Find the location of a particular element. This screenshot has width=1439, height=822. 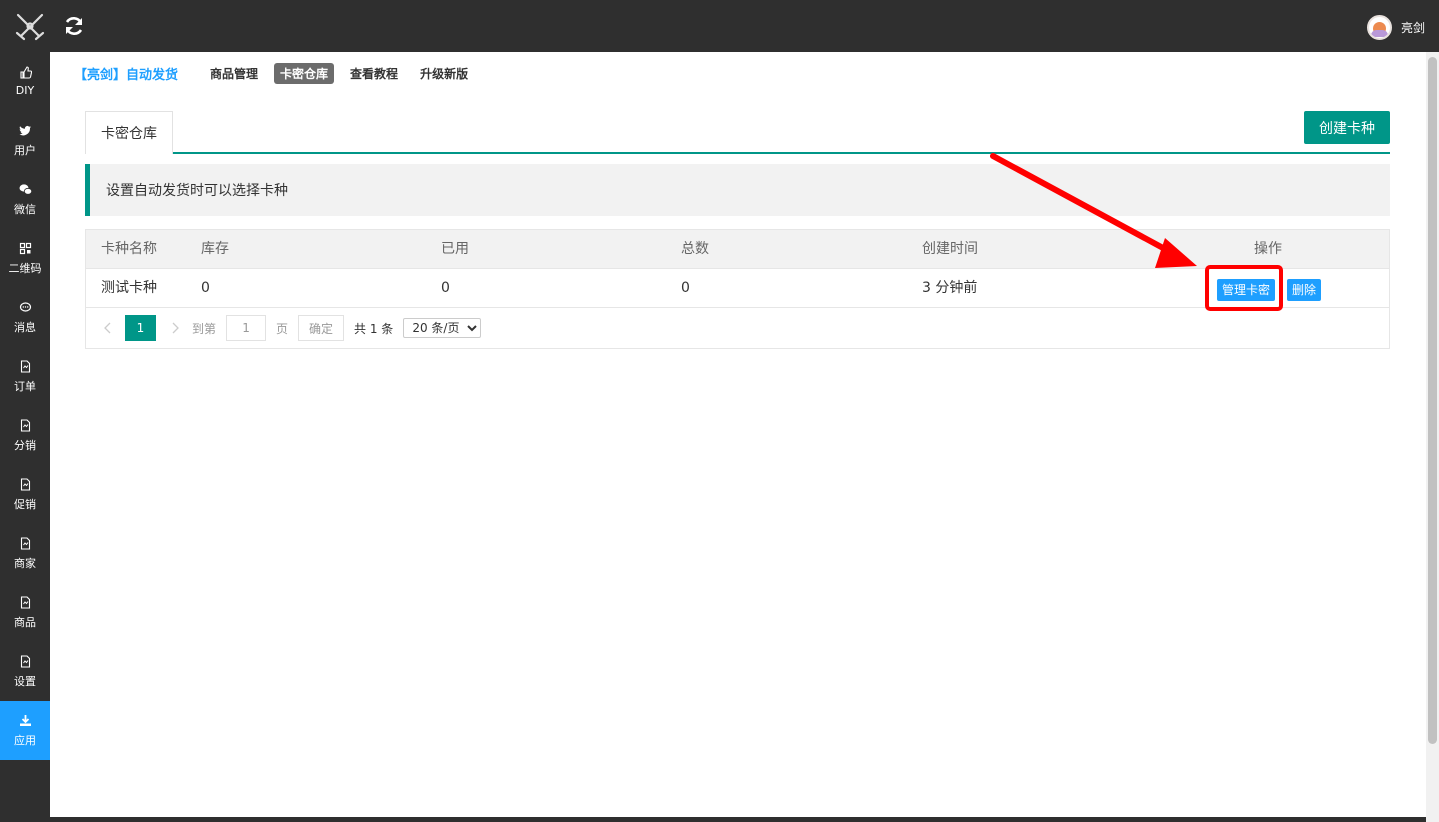

goto-page-input is located at coordinates (246, 328).